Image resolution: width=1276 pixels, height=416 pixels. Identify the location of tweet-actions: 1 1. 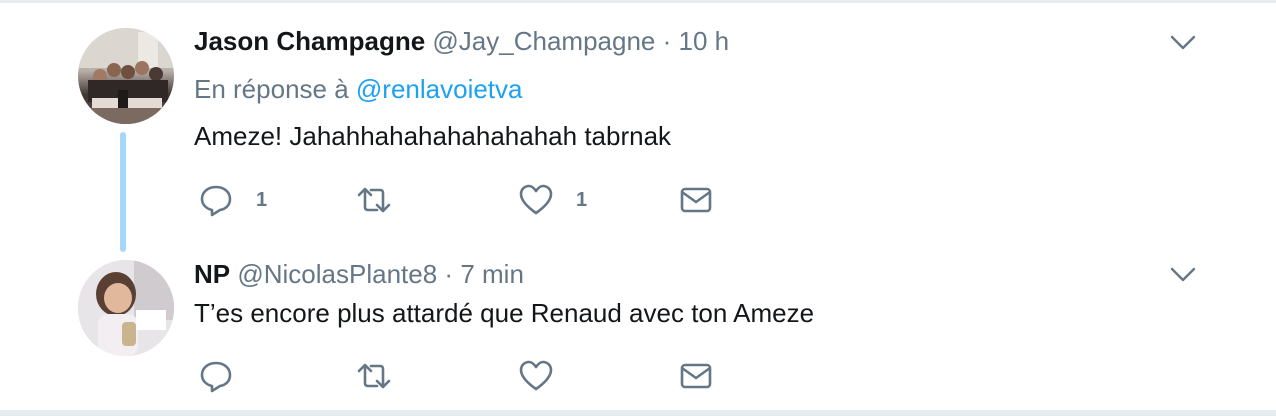
(474, 200).